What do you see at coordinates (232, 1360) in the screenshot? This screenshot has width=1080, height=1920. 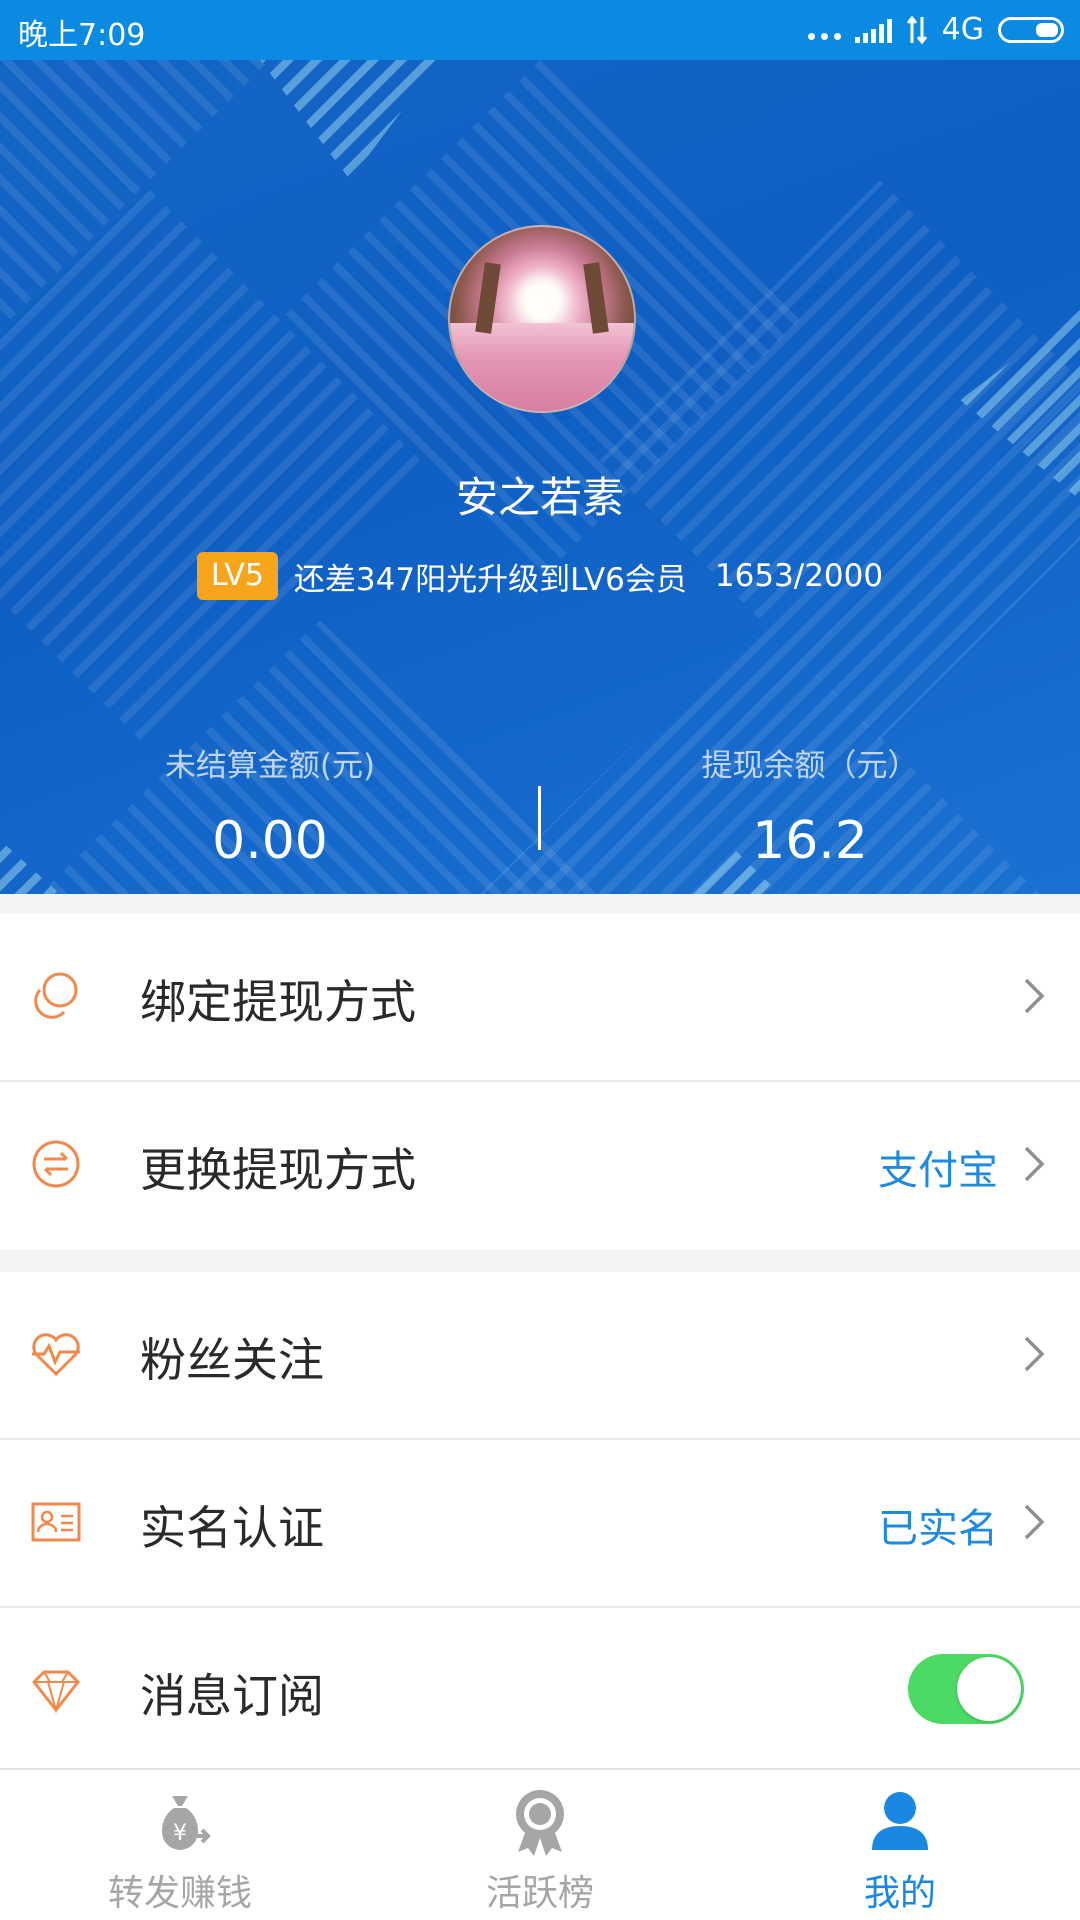 I see `fans-follow-label: 粉丝关注` at bounding box center [232, 1360].